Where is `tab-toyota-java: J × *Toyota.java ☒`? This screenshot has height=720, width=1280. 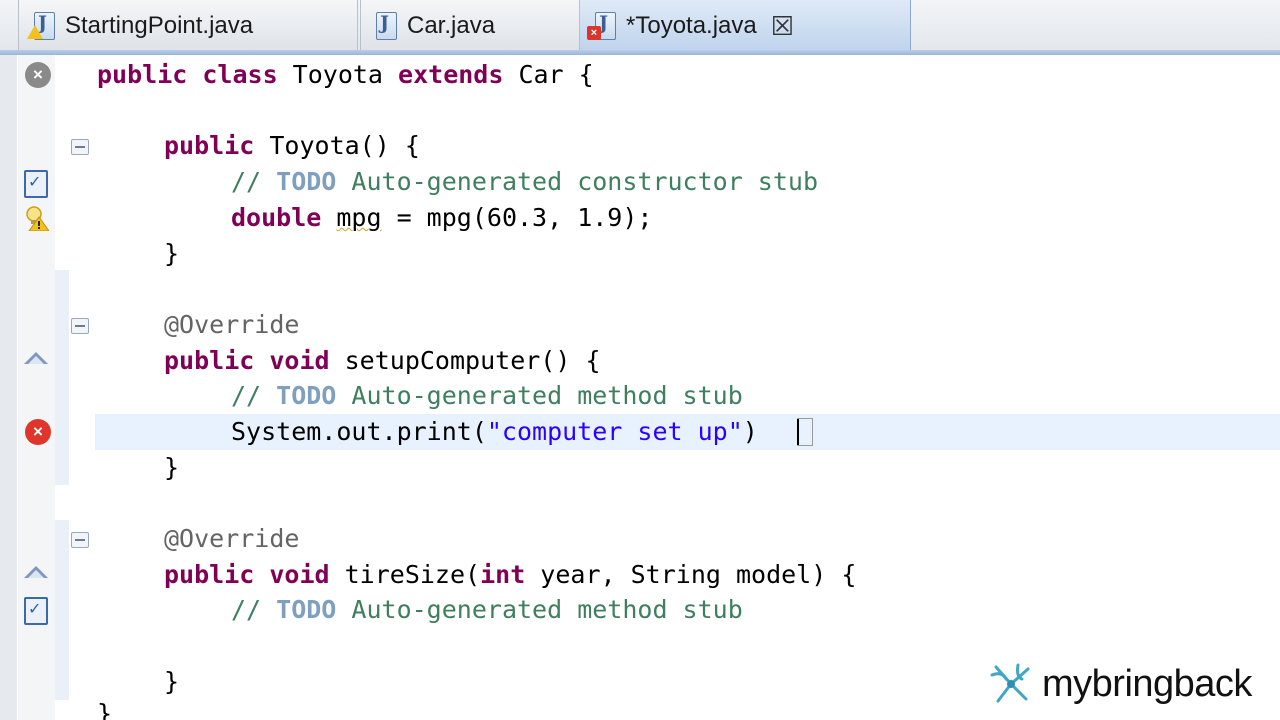 tab-toyota-java: J × *Toyota.java ☒ is located at coordinates (745, 26).